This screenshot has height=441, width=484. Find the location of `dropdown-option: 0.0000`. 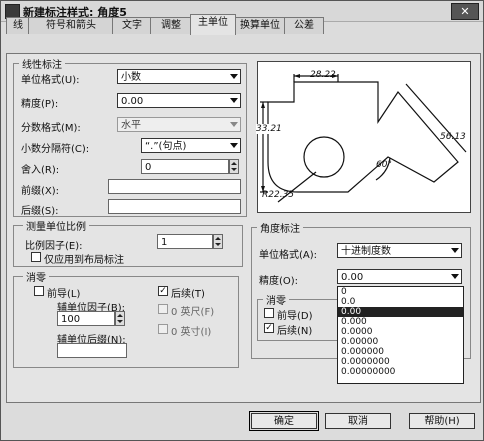

dropdown-option: 0.0000 is located at coordinates (400, 332).